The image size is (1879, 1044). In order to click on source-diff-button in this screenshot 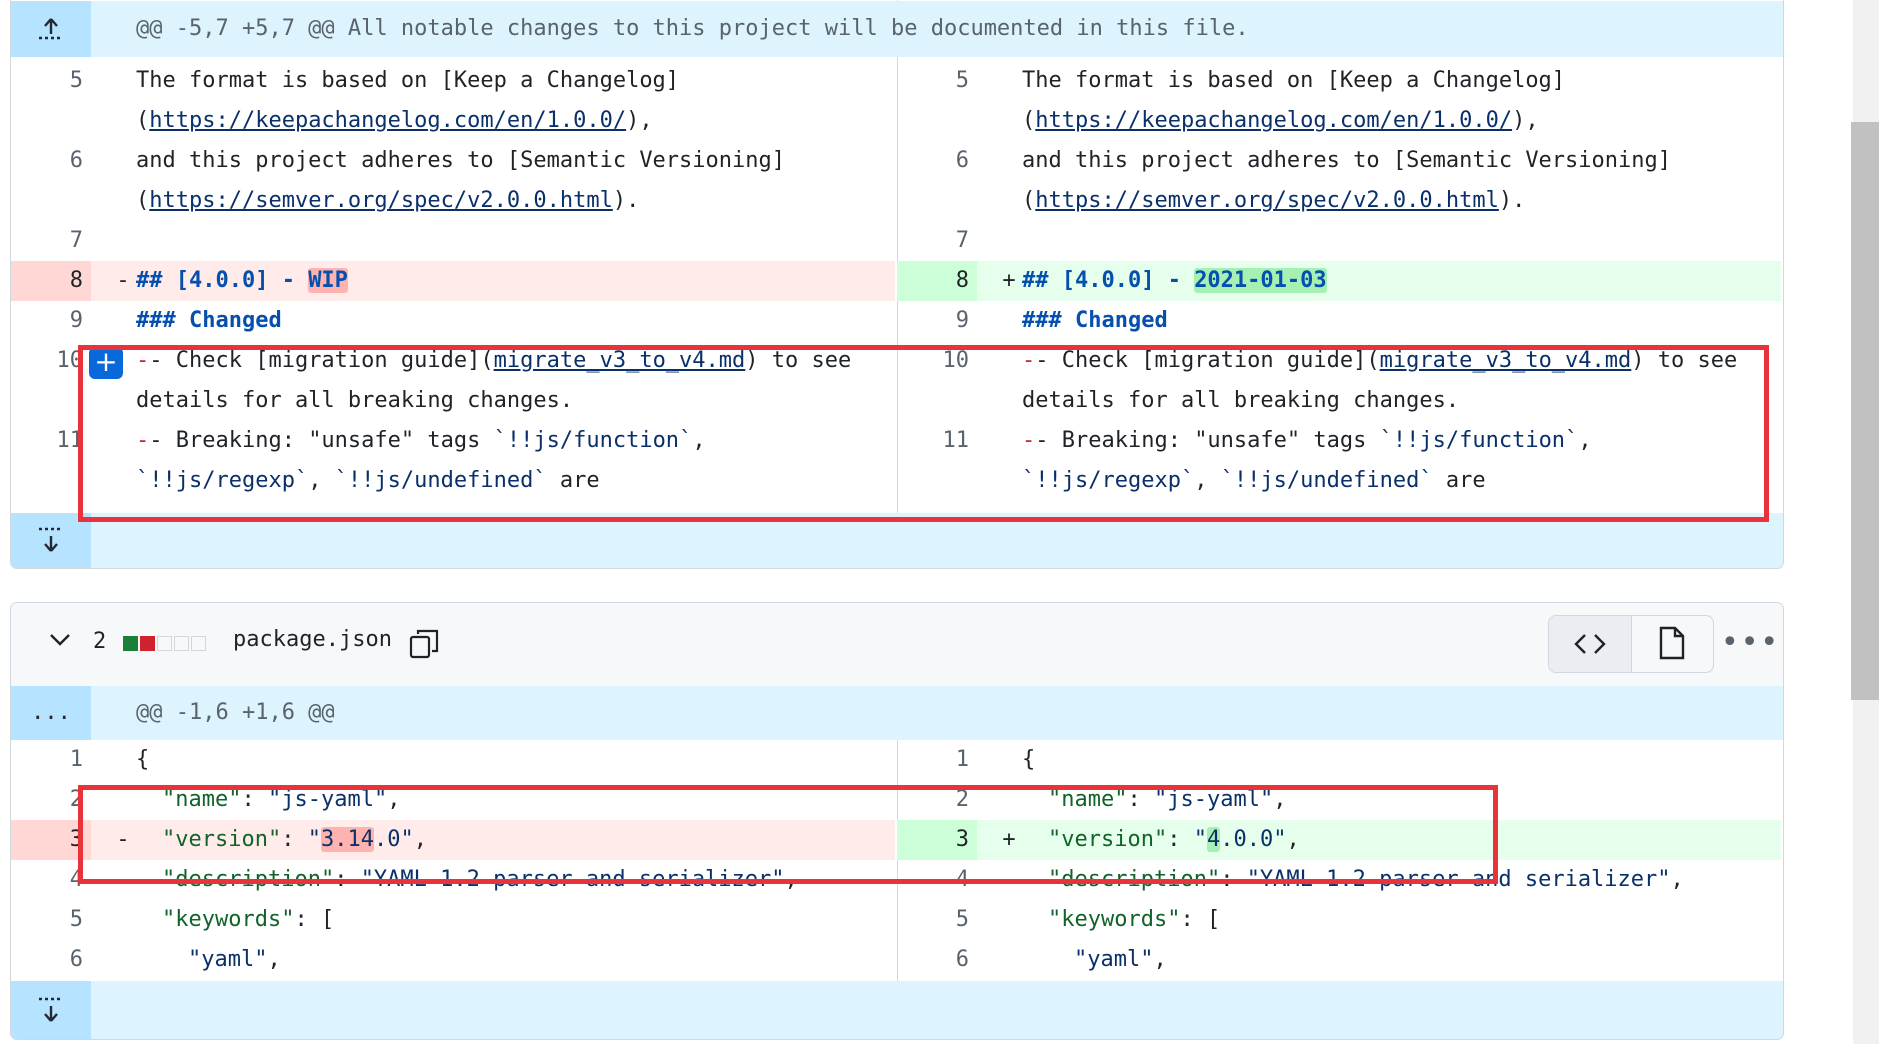, I will do `click(1590, 644)`.